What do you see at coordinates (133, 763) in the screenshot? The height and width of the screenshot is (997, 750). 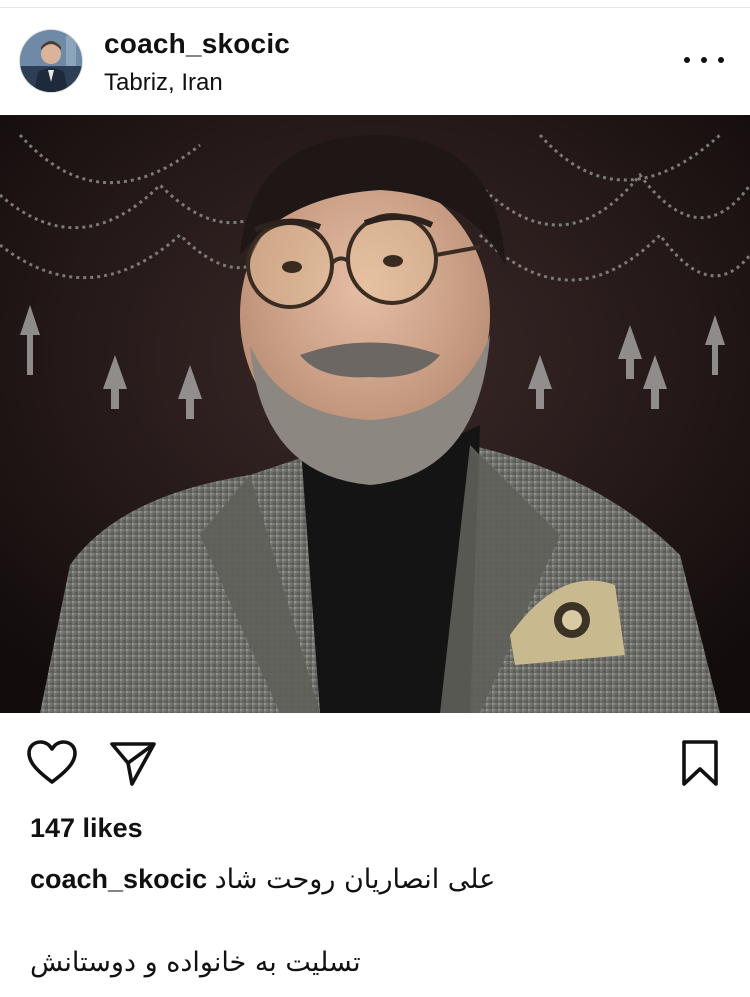 I see `paper-plane-icon` at bounding box center [133, 763].